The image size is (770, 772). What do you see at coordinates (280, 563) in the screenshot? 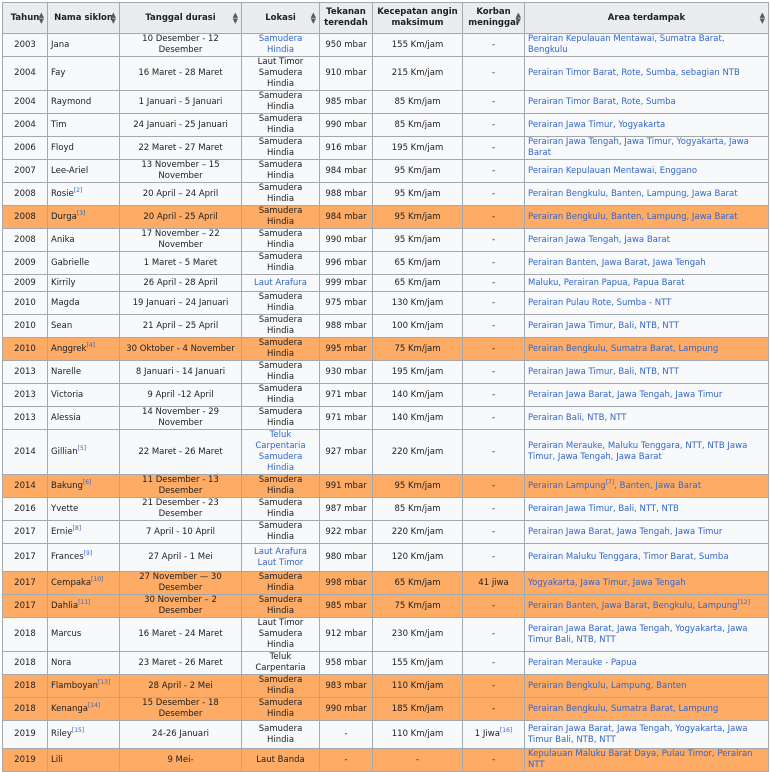
I see `location-text: Laut Timor` at bounding box center [280, 563].